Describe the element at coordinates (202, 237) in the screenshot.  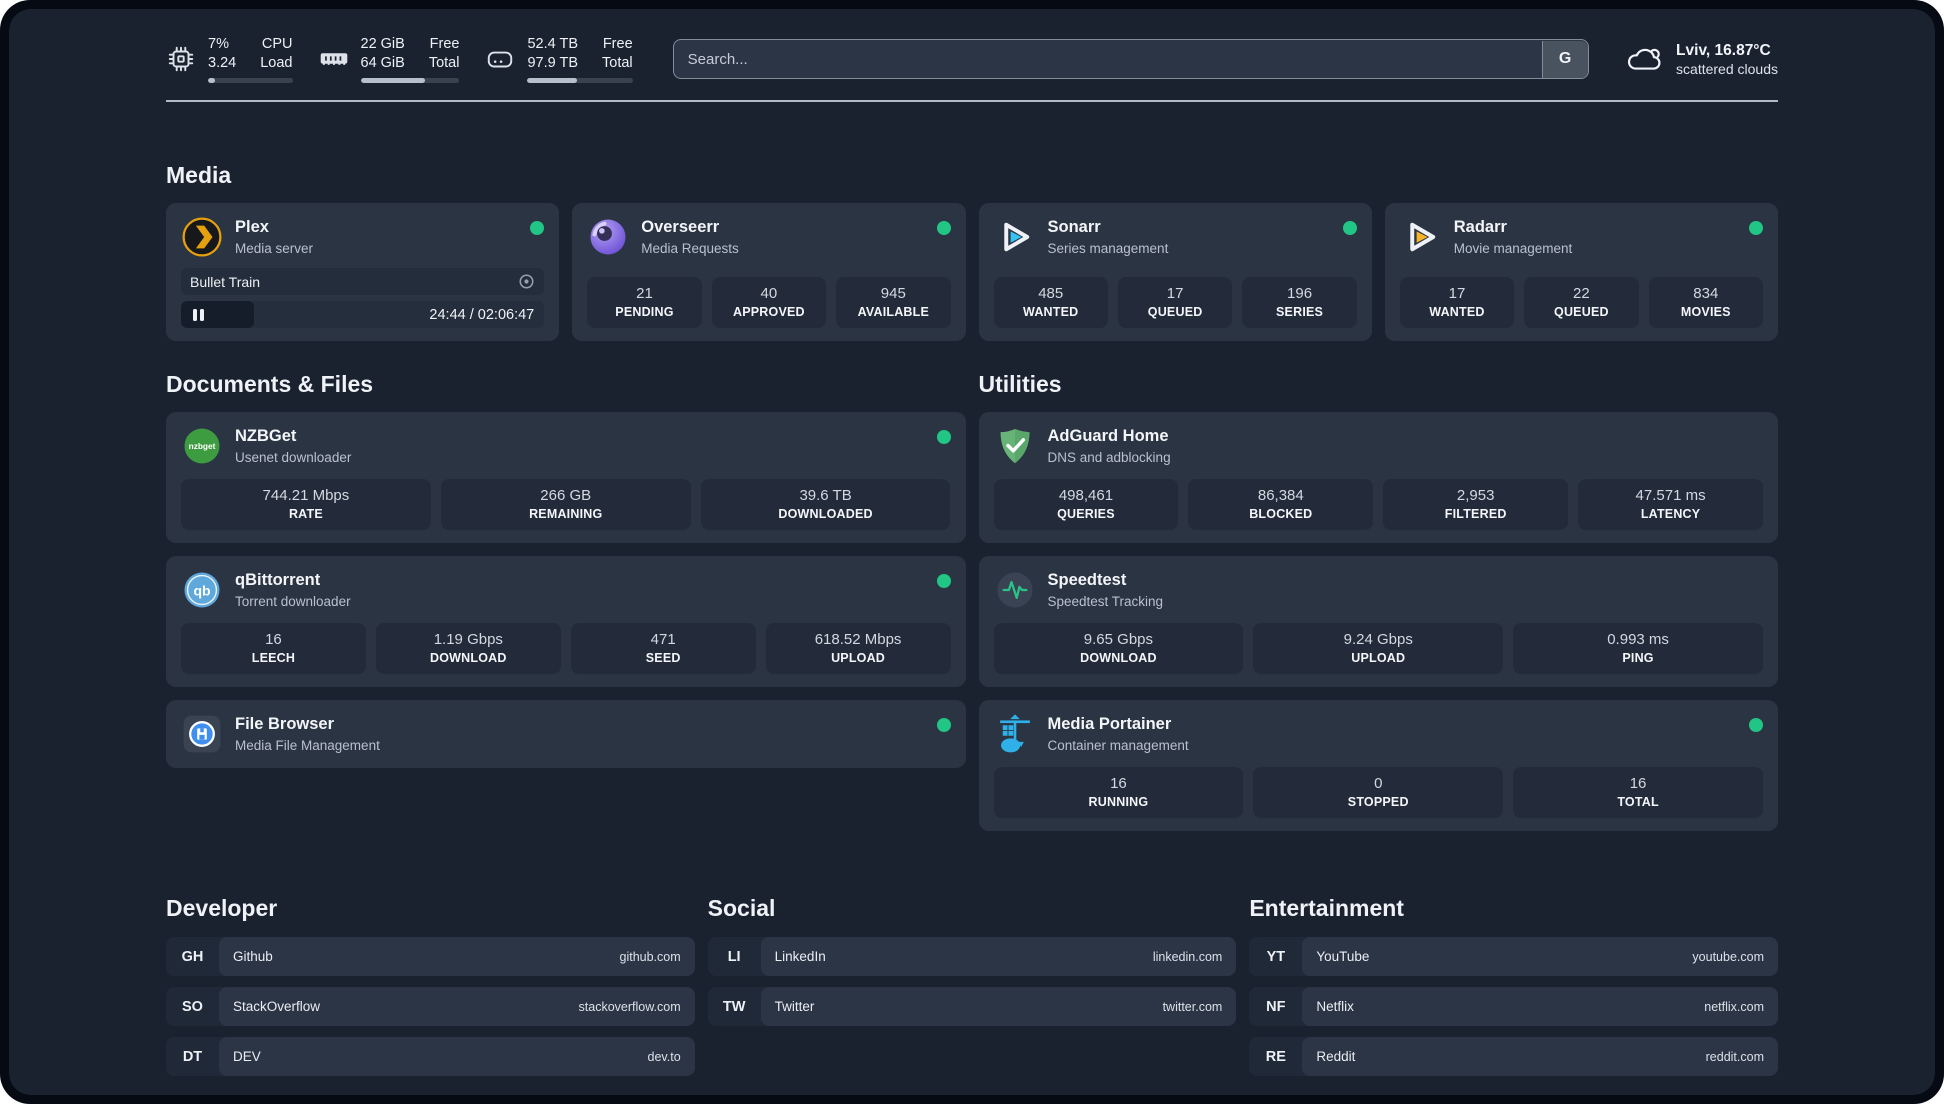
I see `plex-icon` at that location.